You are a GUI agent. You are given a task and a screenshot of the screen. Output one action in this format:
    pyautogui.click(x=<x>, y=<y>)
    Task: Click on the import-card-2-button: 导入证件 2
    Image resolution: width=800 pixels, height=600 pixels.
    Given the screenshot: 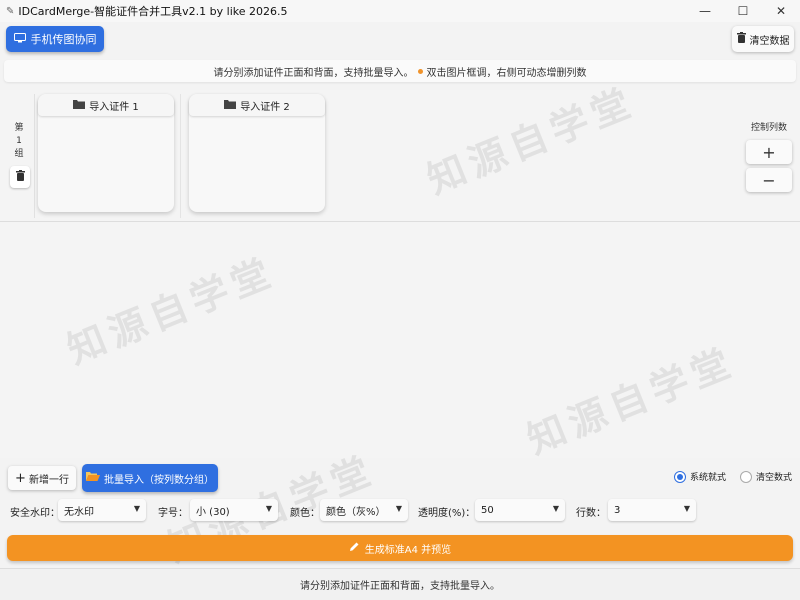 What is the action you would take?
    pyautogui.click(x=257, y=105)
    